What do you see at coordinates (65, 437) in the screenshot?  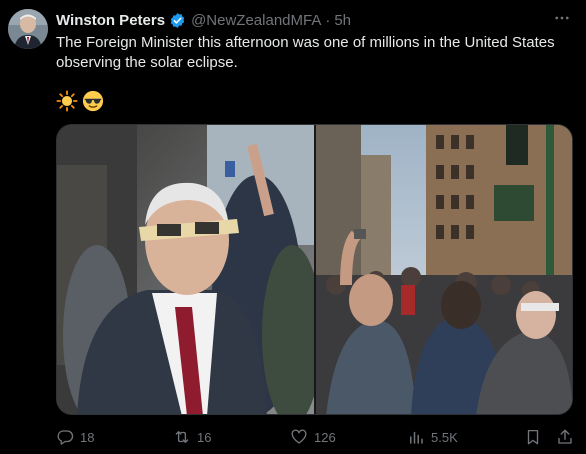 I see `reply-icon` at bounding box center [65, 437].